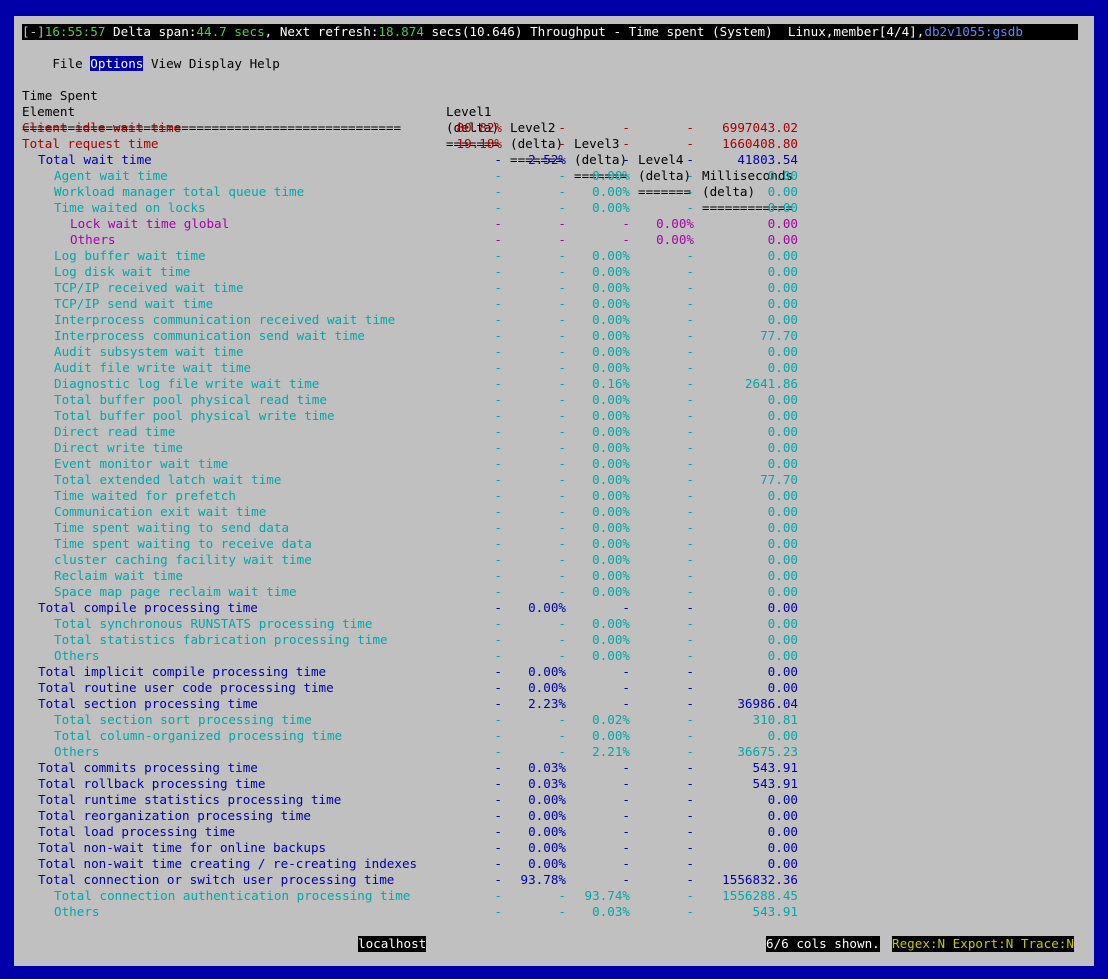 This screenshot has width=1108, height=979. Describe the element at coordinates (775, 719) in the screenshot. I see `milliseconds-value: 310.81` at that location.